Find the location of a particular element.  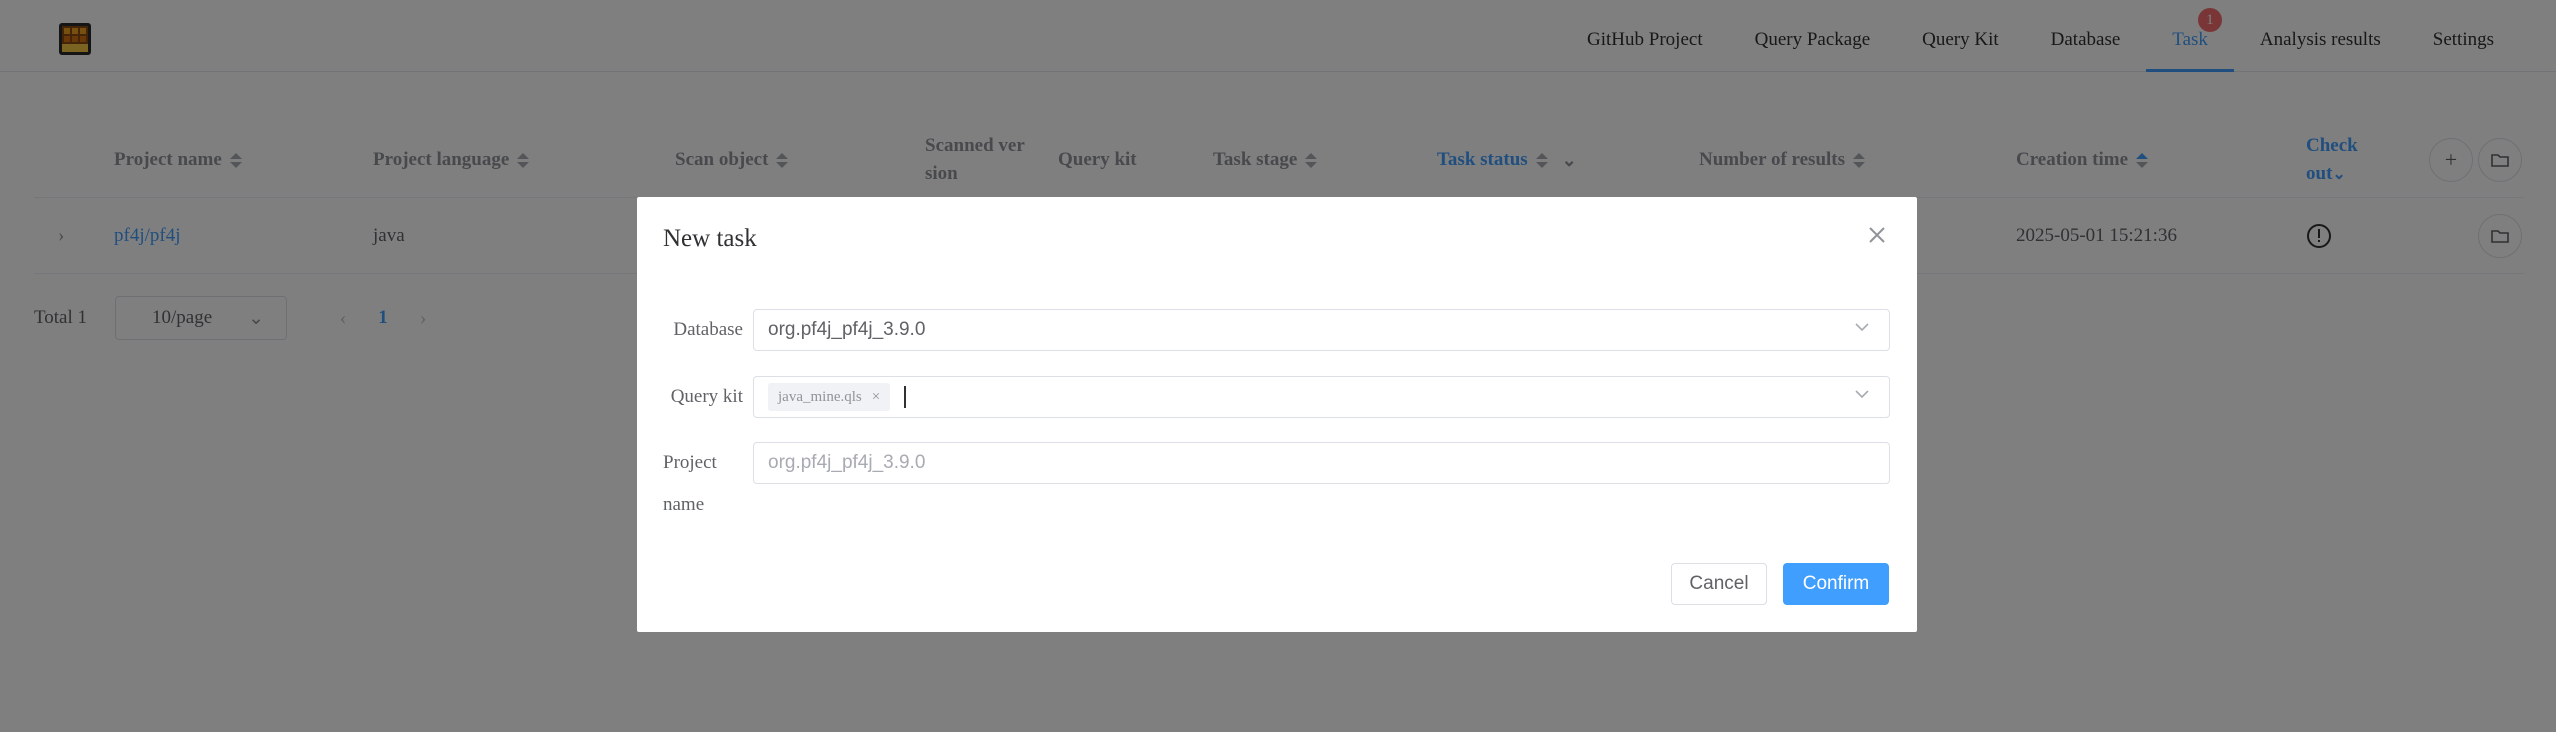

text-cursor is located at coordinates (905, 397).